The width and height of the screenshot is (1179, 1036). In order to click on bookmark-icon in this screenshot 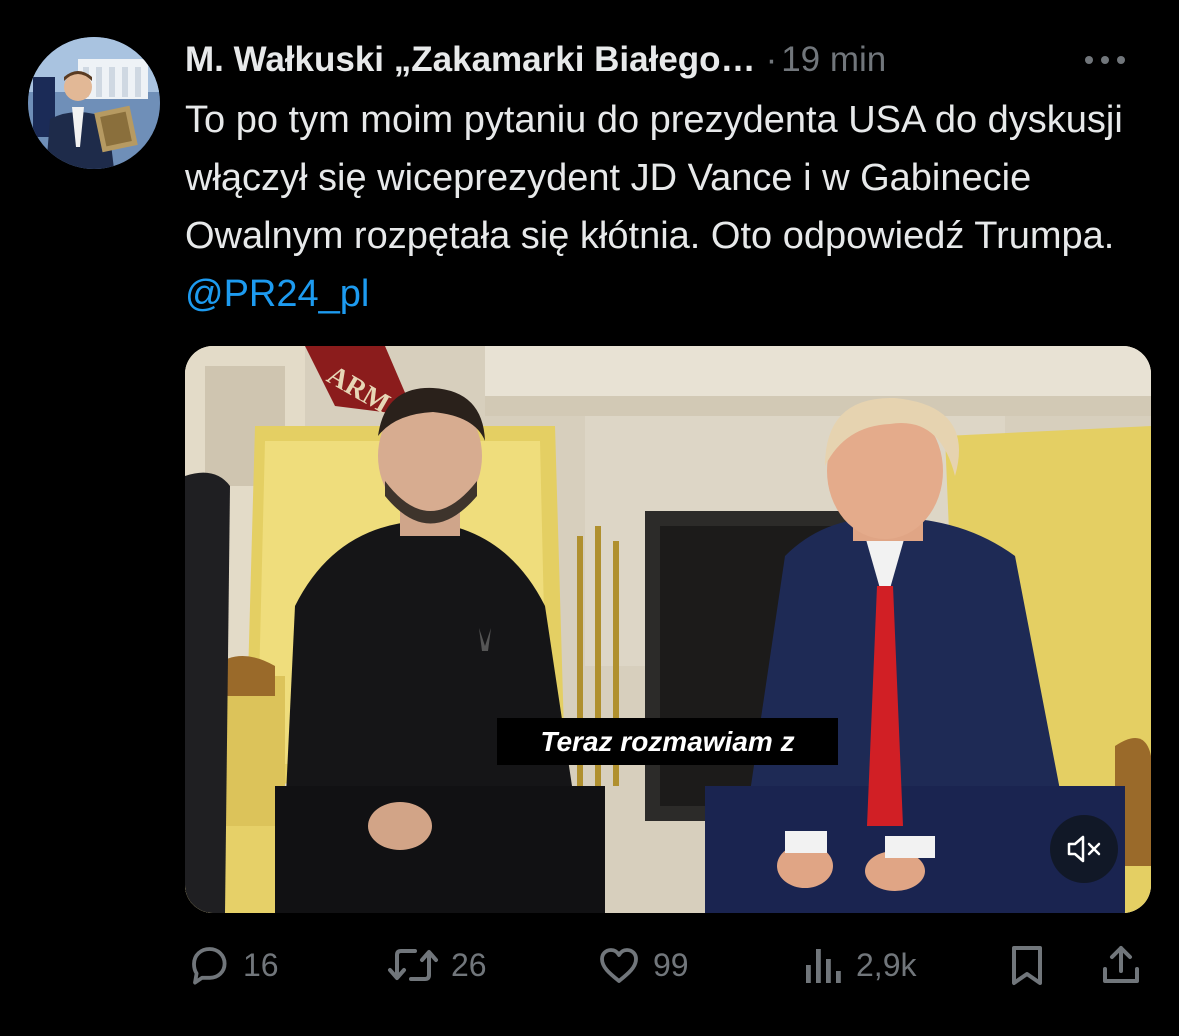, I will do `click(1027, 965)`.